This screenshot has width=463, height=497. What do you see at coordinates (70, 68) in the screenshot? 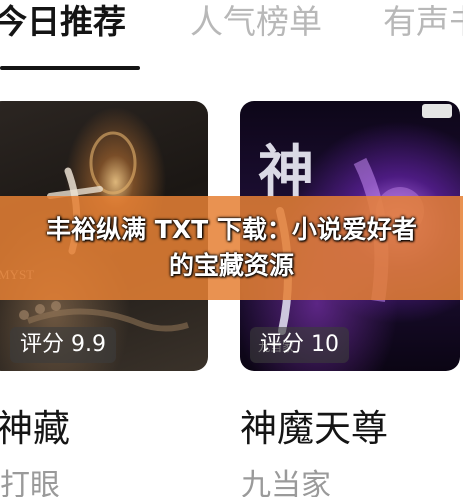
I see `active-tab-indicator` at bounding box center [70, 68].